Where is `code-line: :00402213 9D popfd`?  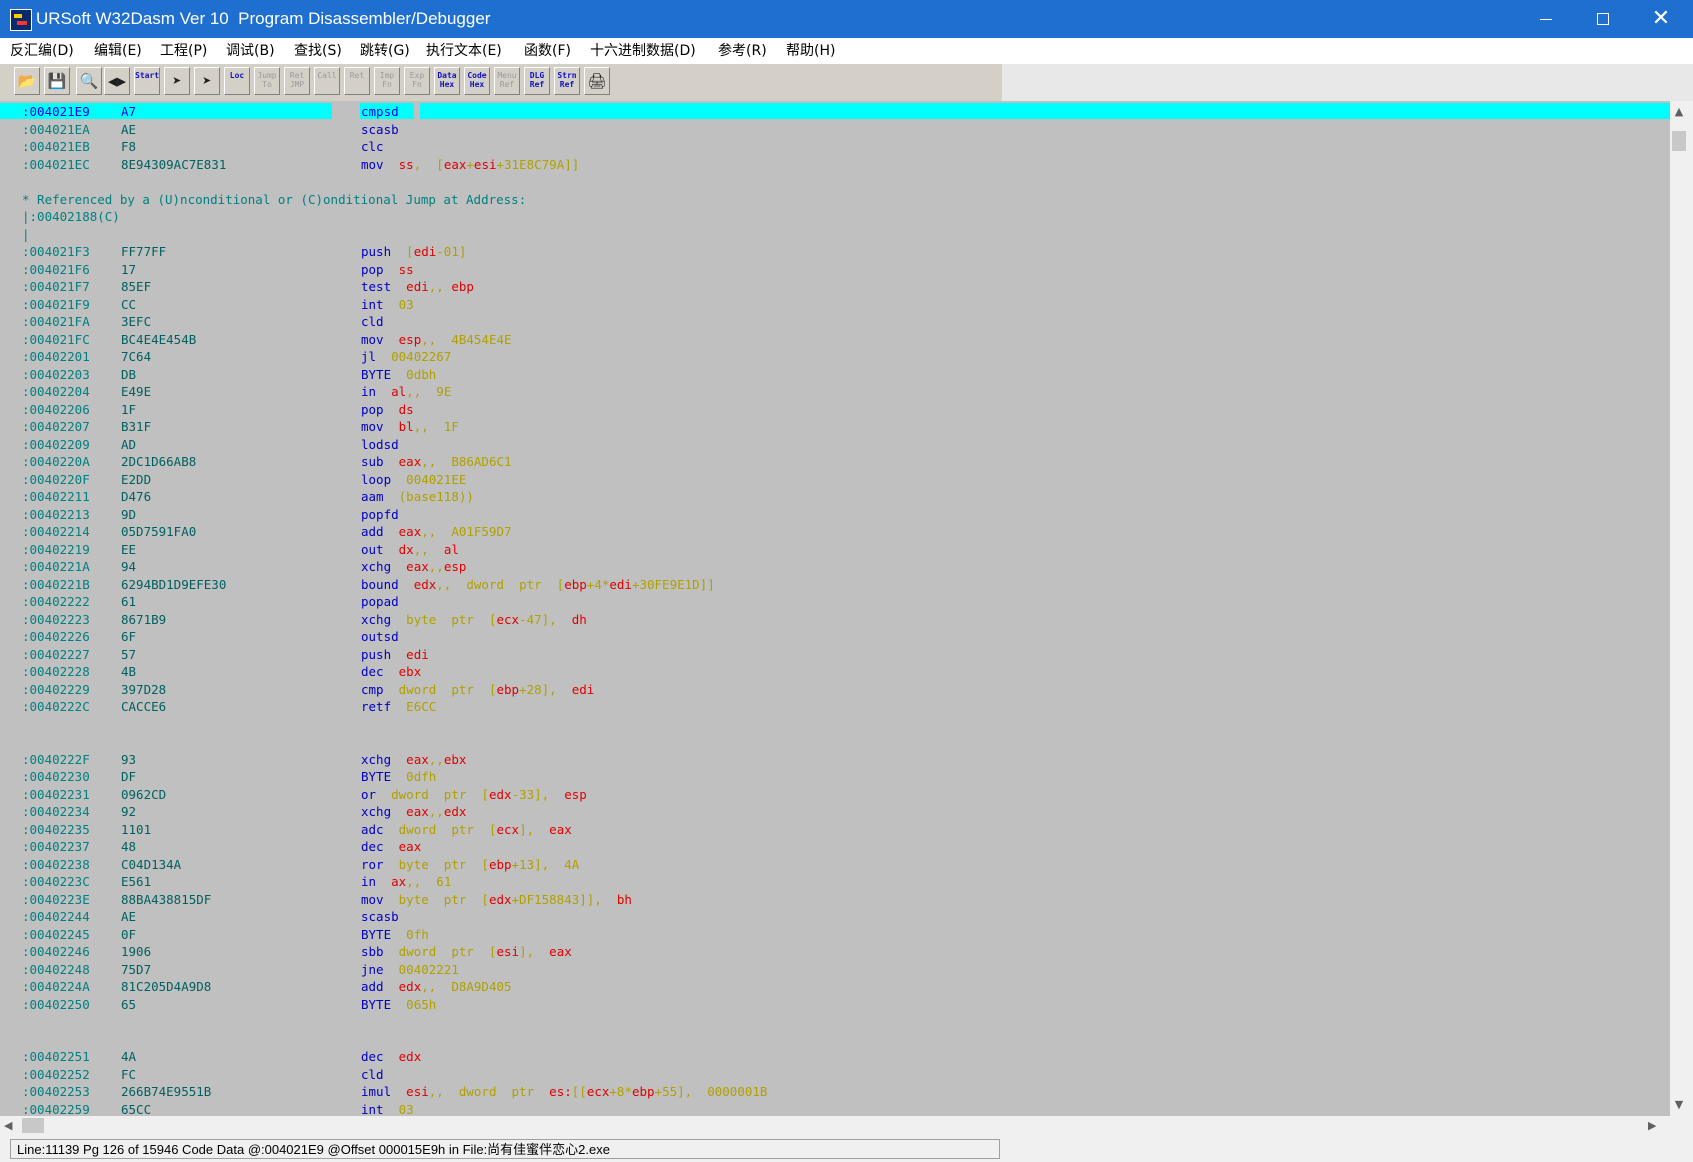 code-line: :00402213 9D popfd is located at coordinates (835, 515).